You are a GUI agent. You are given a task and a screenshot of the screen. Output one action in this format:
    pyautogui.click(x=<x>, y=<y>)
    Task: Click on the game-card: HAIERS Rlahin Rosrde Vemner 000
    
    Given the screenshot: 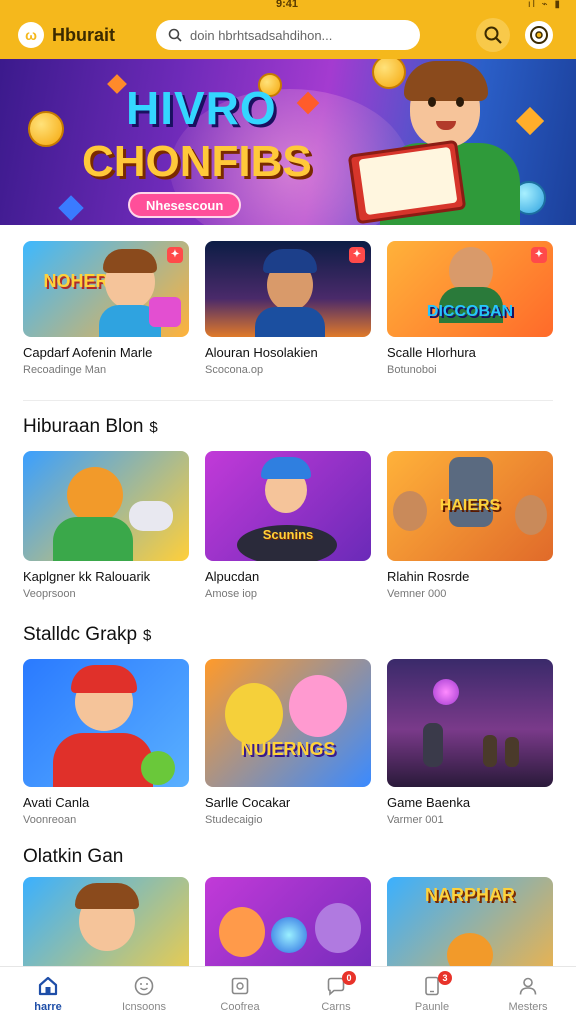 What is the action you would take?
    pyautogui.click(x=470, y=525)
    